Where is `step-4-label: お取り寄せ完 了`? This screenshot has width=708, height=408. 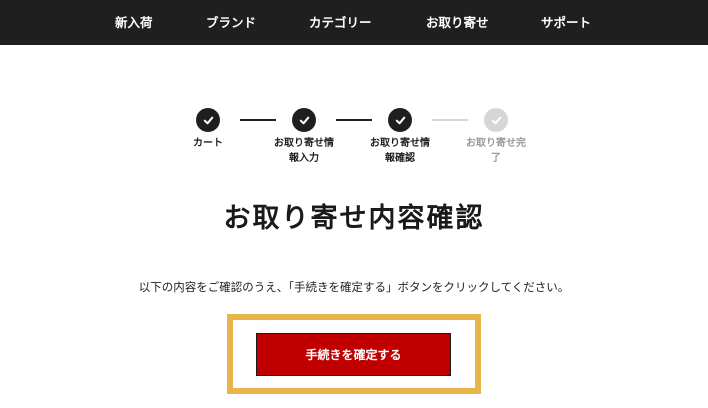 step-4-label: お取り寄せ完 了 is located at coordinates (496, 151).